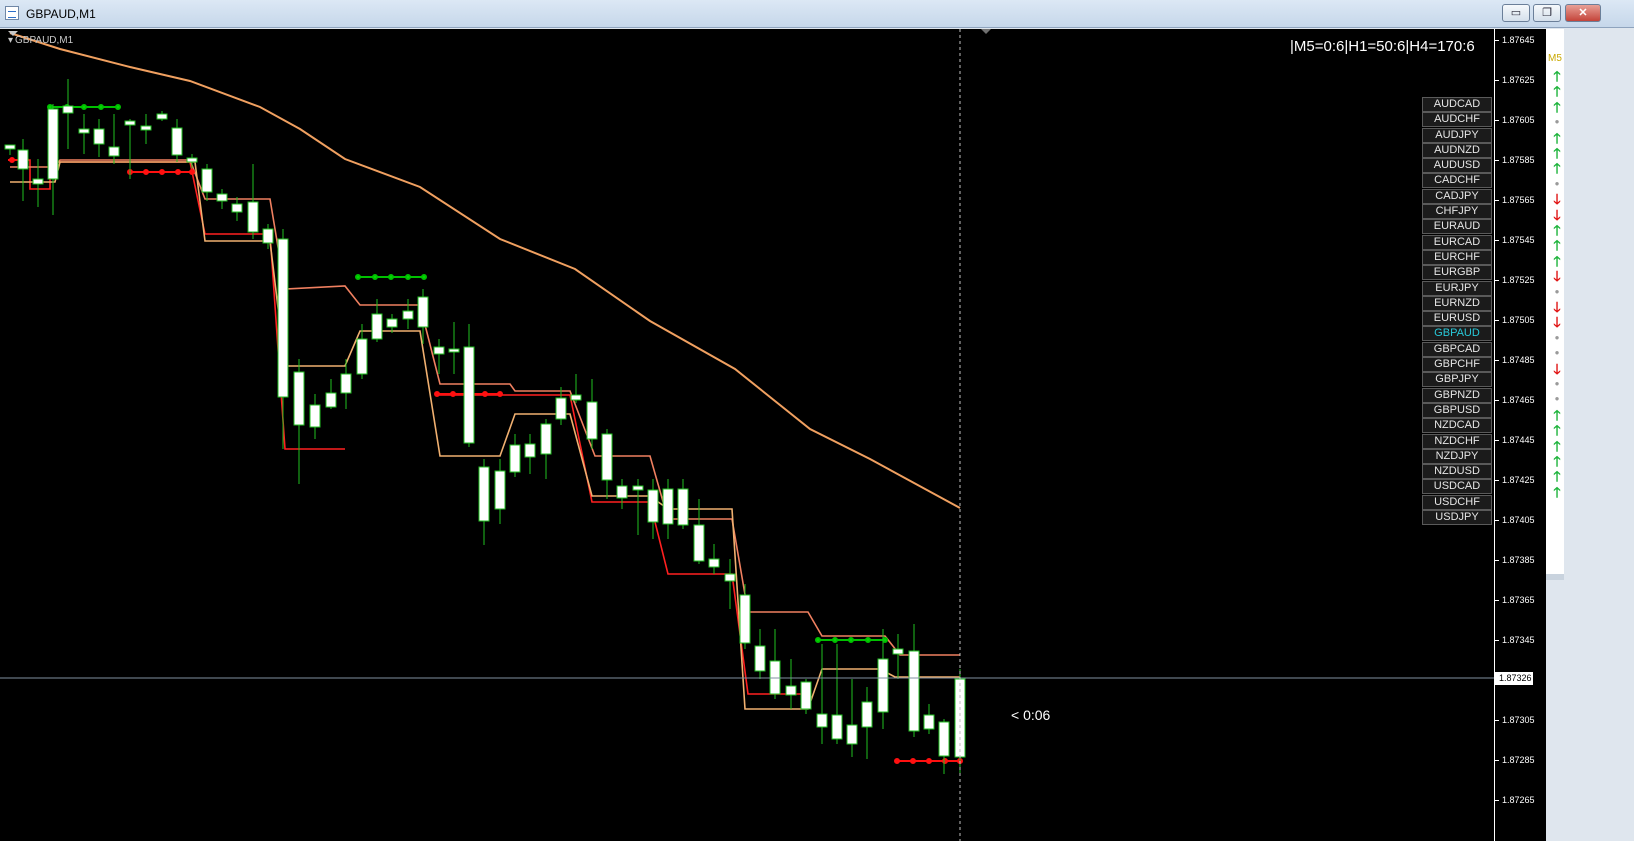  Describe the element at coordinates (1457, 288) in the screenshot. I see `pair-button-eurjpy: EURJPY` at that location.